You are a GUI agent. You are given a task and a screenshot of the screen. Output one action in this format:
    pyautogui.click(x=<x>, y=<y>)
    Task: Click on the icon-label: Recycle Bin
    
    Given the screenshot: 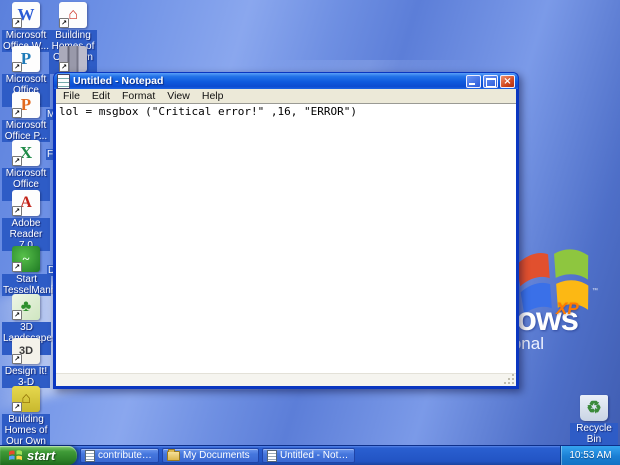 What is the action you would take?
    pyautogui.click(x=594, y=434)
    